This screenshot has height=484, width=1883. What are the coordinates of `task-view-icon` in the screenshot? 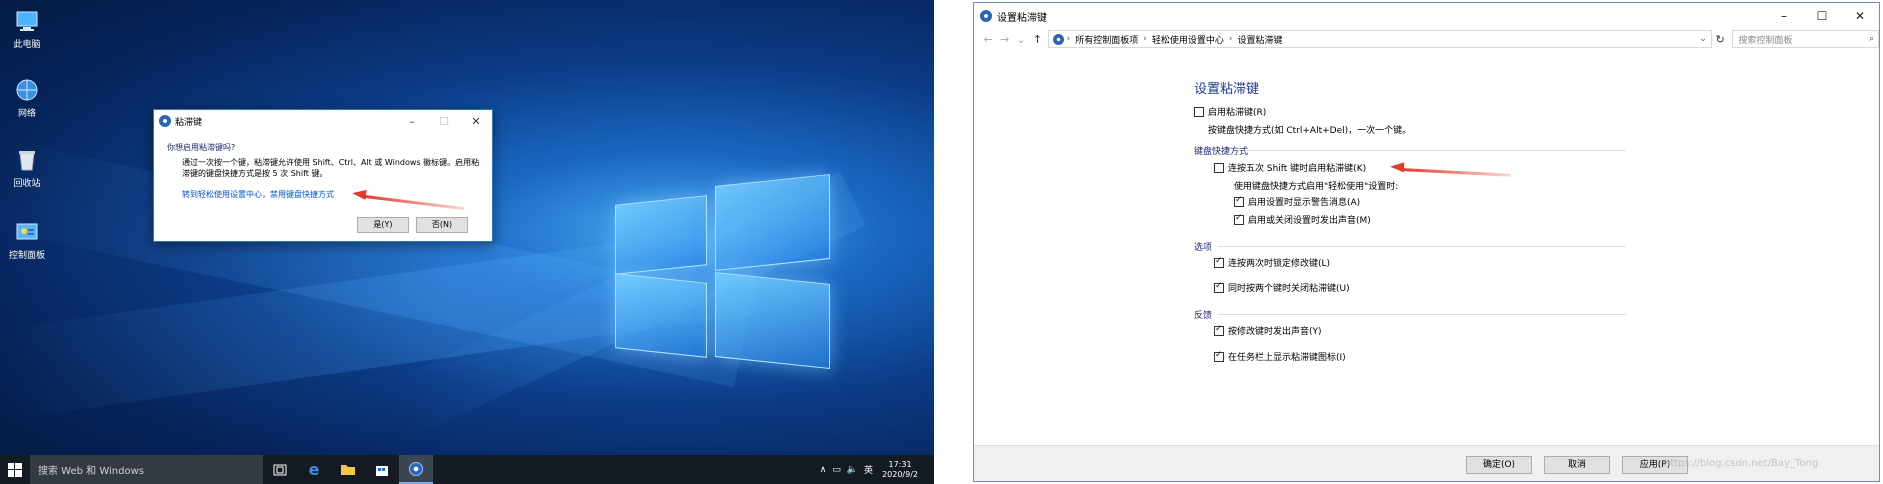 It's located at (280, 469).